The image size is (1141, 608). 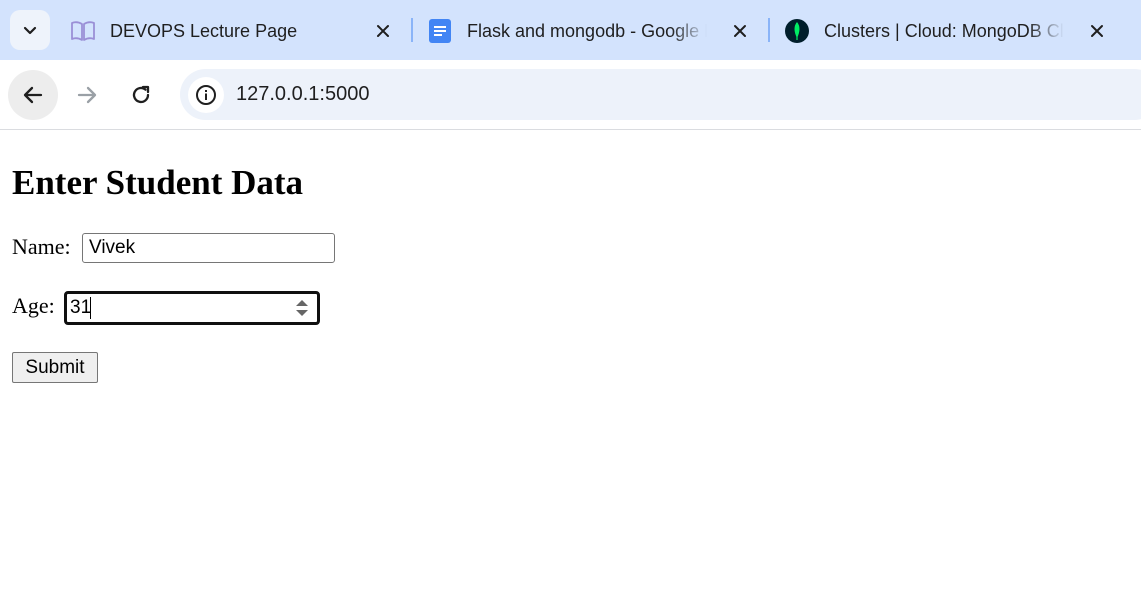 What do you see at coordinates (302, 308) in the screenshot?
I see `number-spinner-icon` at bounding box center [302, 308].